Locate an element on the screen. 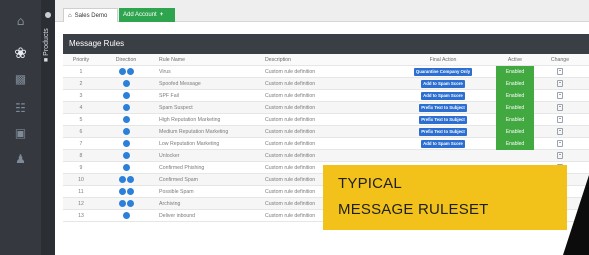 The width and height of the screenshot is (589, 255). panel-title: Message Rules is located at coordinates (326, 44).